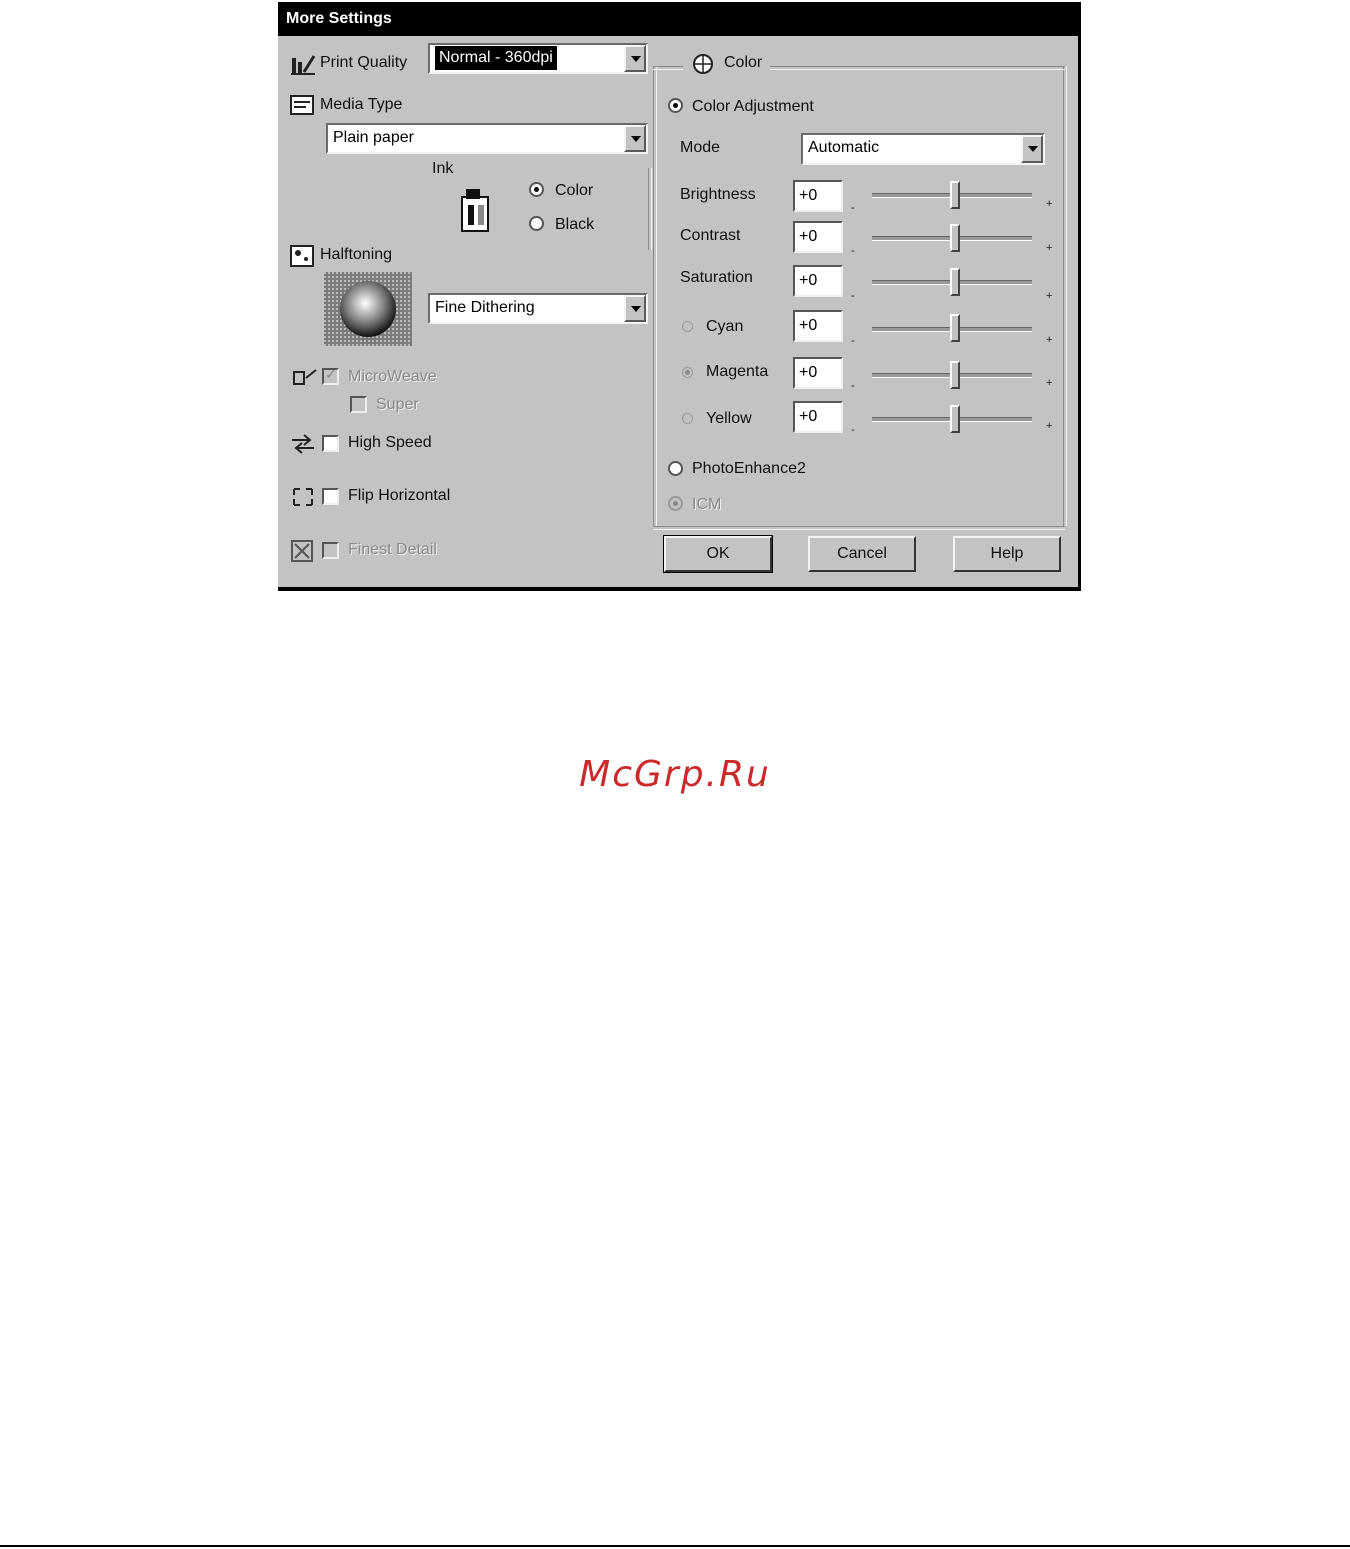 The image size is (1350, 1549). Describe the element at coordinates (358, 404) in the screenshot. I see `super-checkbox` at that location.